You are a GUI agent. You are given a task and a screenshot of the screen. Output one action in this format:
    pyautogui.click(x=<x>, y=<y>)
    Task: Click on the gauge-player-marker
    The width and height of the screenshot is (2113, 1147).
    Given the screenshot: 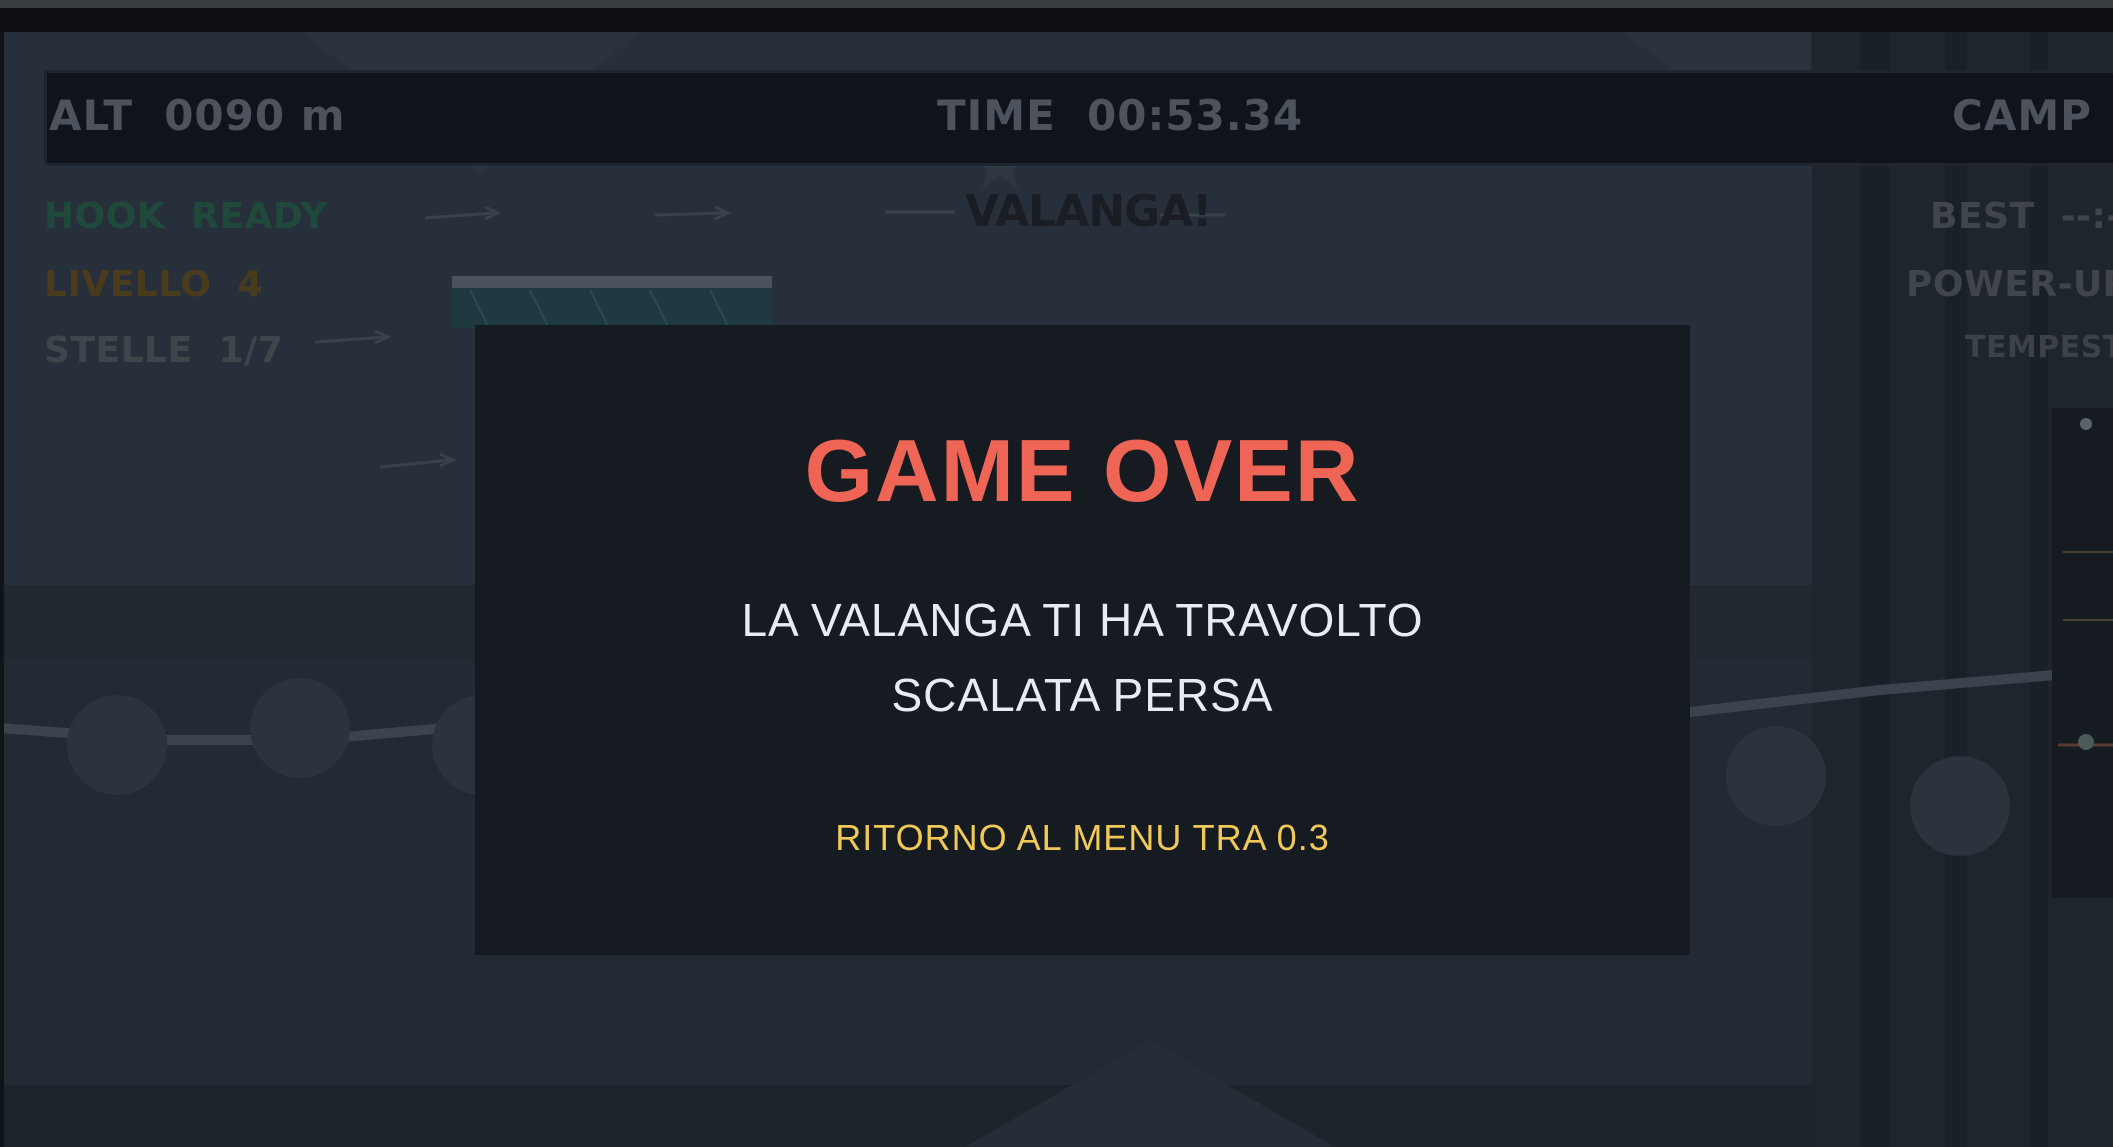 What is the action you would take?
    pyautogui.click(x=2086, y=742)
    